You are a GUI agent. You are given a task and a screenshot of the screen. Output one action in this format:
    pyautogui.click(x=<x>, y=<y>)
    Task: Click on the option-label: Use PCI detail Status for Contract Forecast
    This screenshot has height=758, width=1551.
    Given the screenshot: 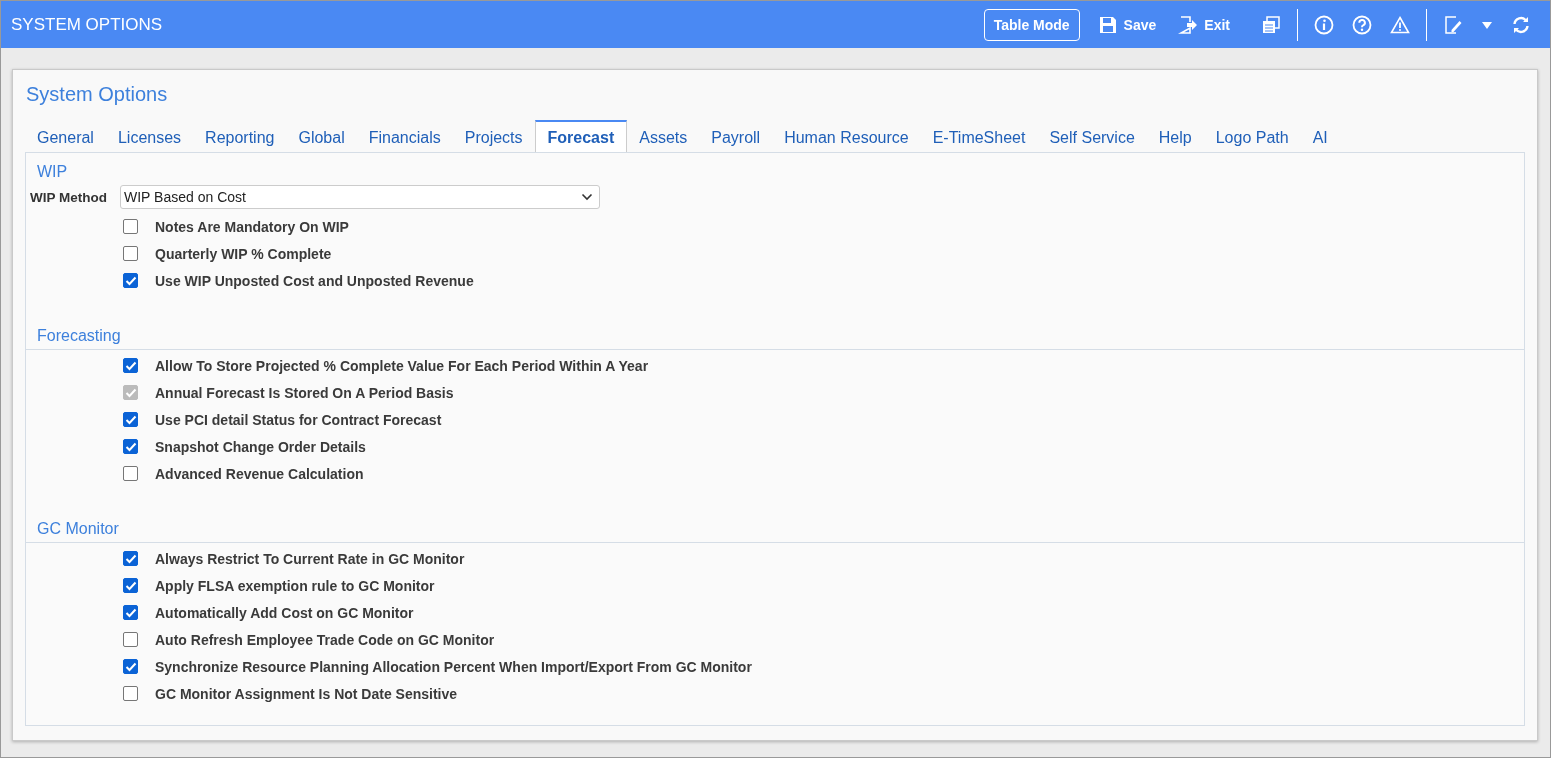 What is the action you would take?
    pyautogui.click(x=298, y=419)
    